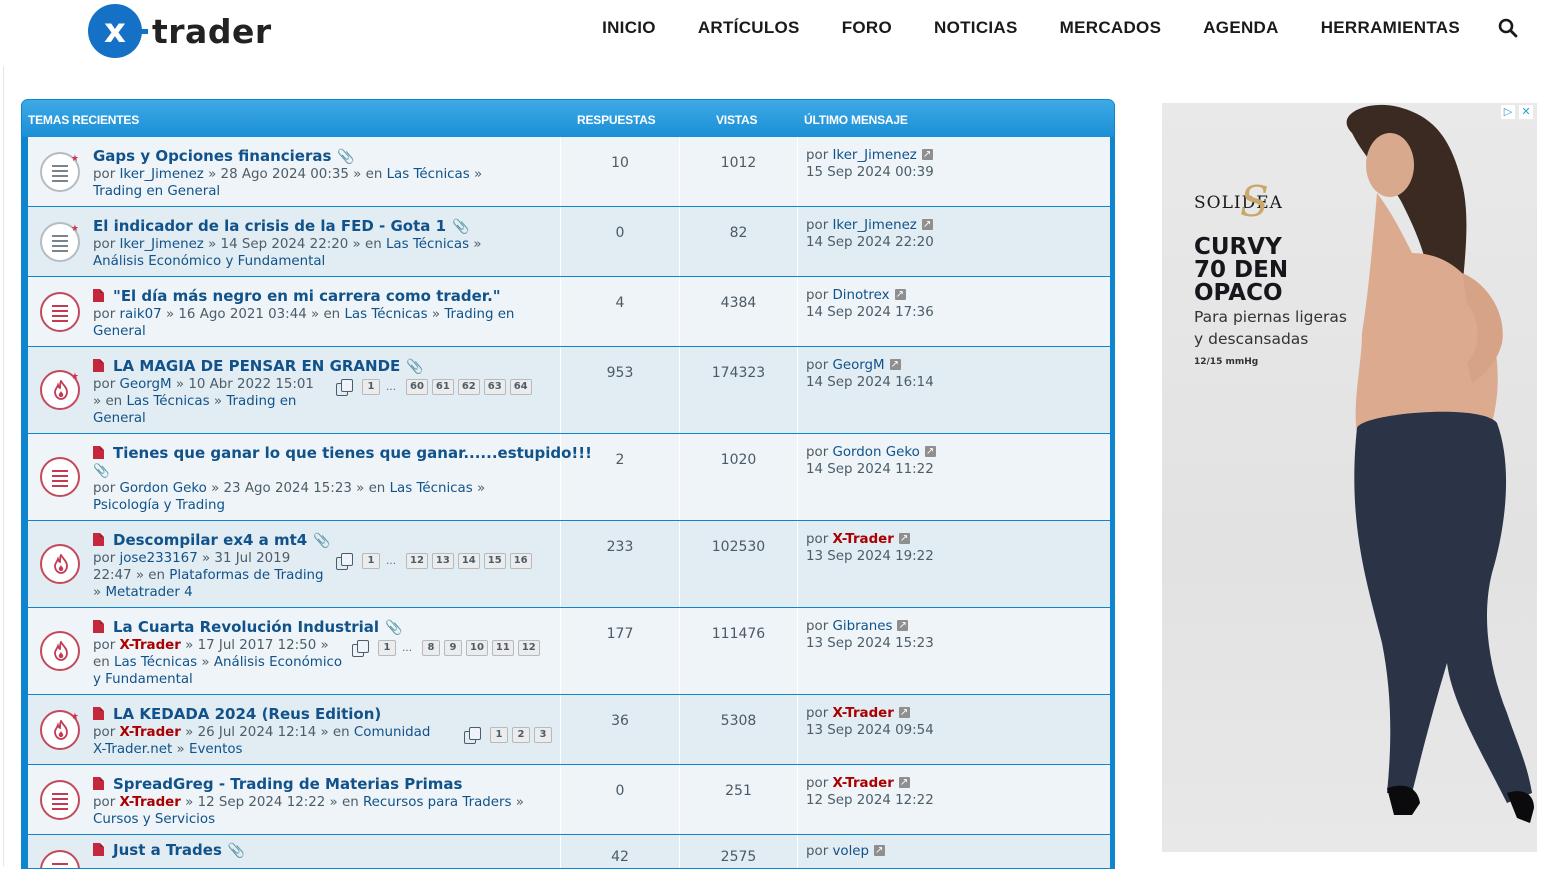  I want to click on page-link: 60, so click(417, 387).